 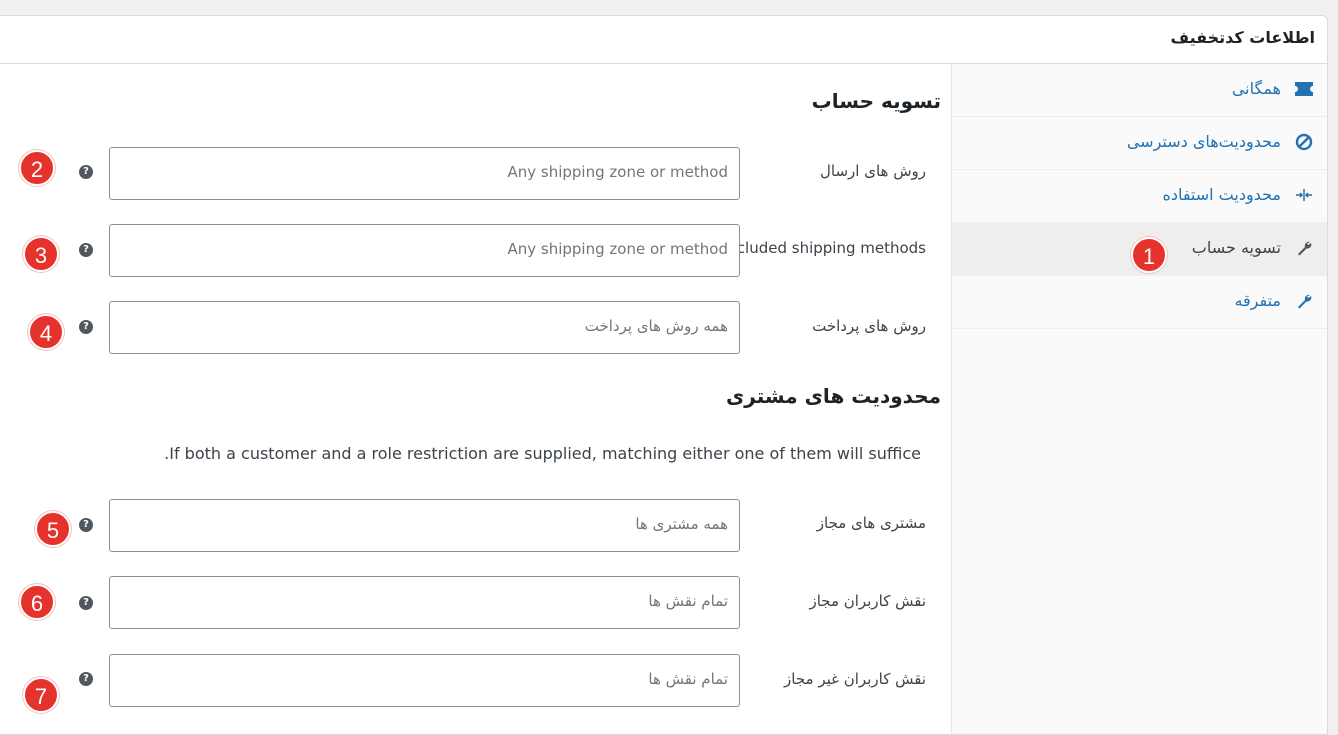 I want to click on panel-title: اطلاعات کدتخفیف, so click(x=1242, y=37).